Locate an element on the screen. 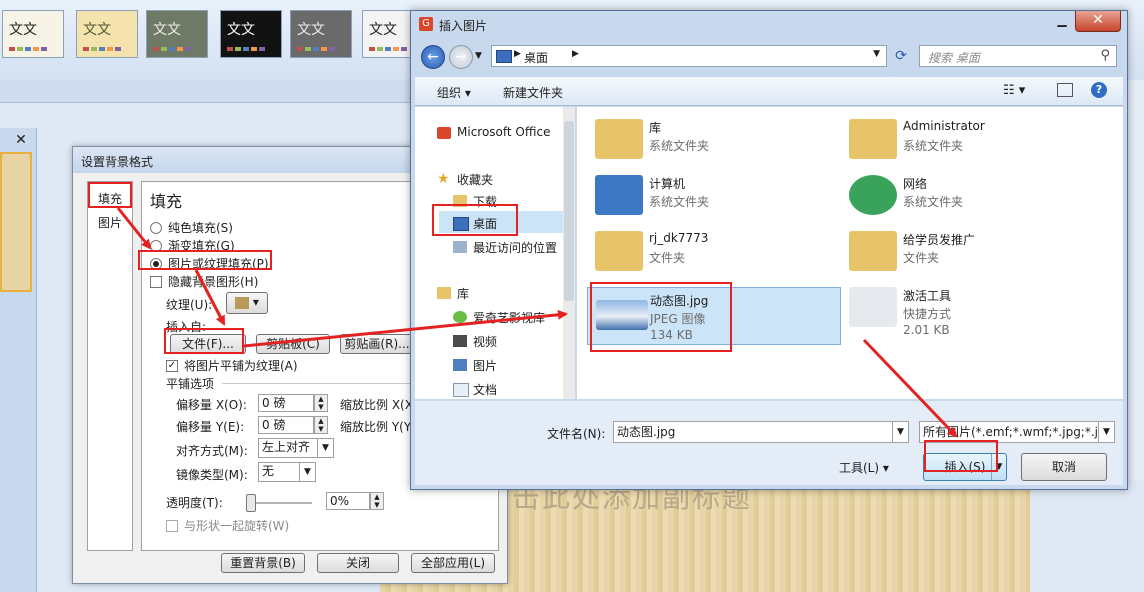 This screenshot has width=1144, height=592. tile-checkbox: ✓ is located at coordinates (172, 366).